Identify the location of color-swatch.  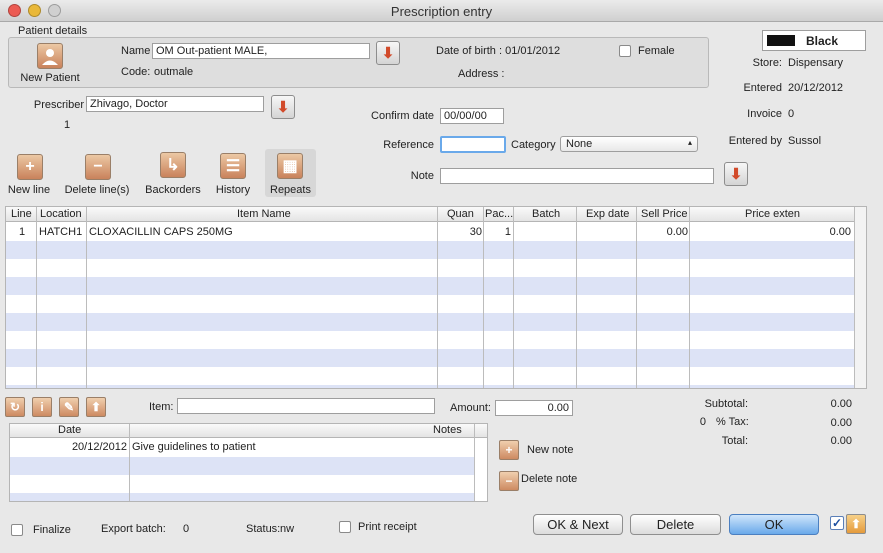
(781, 40).